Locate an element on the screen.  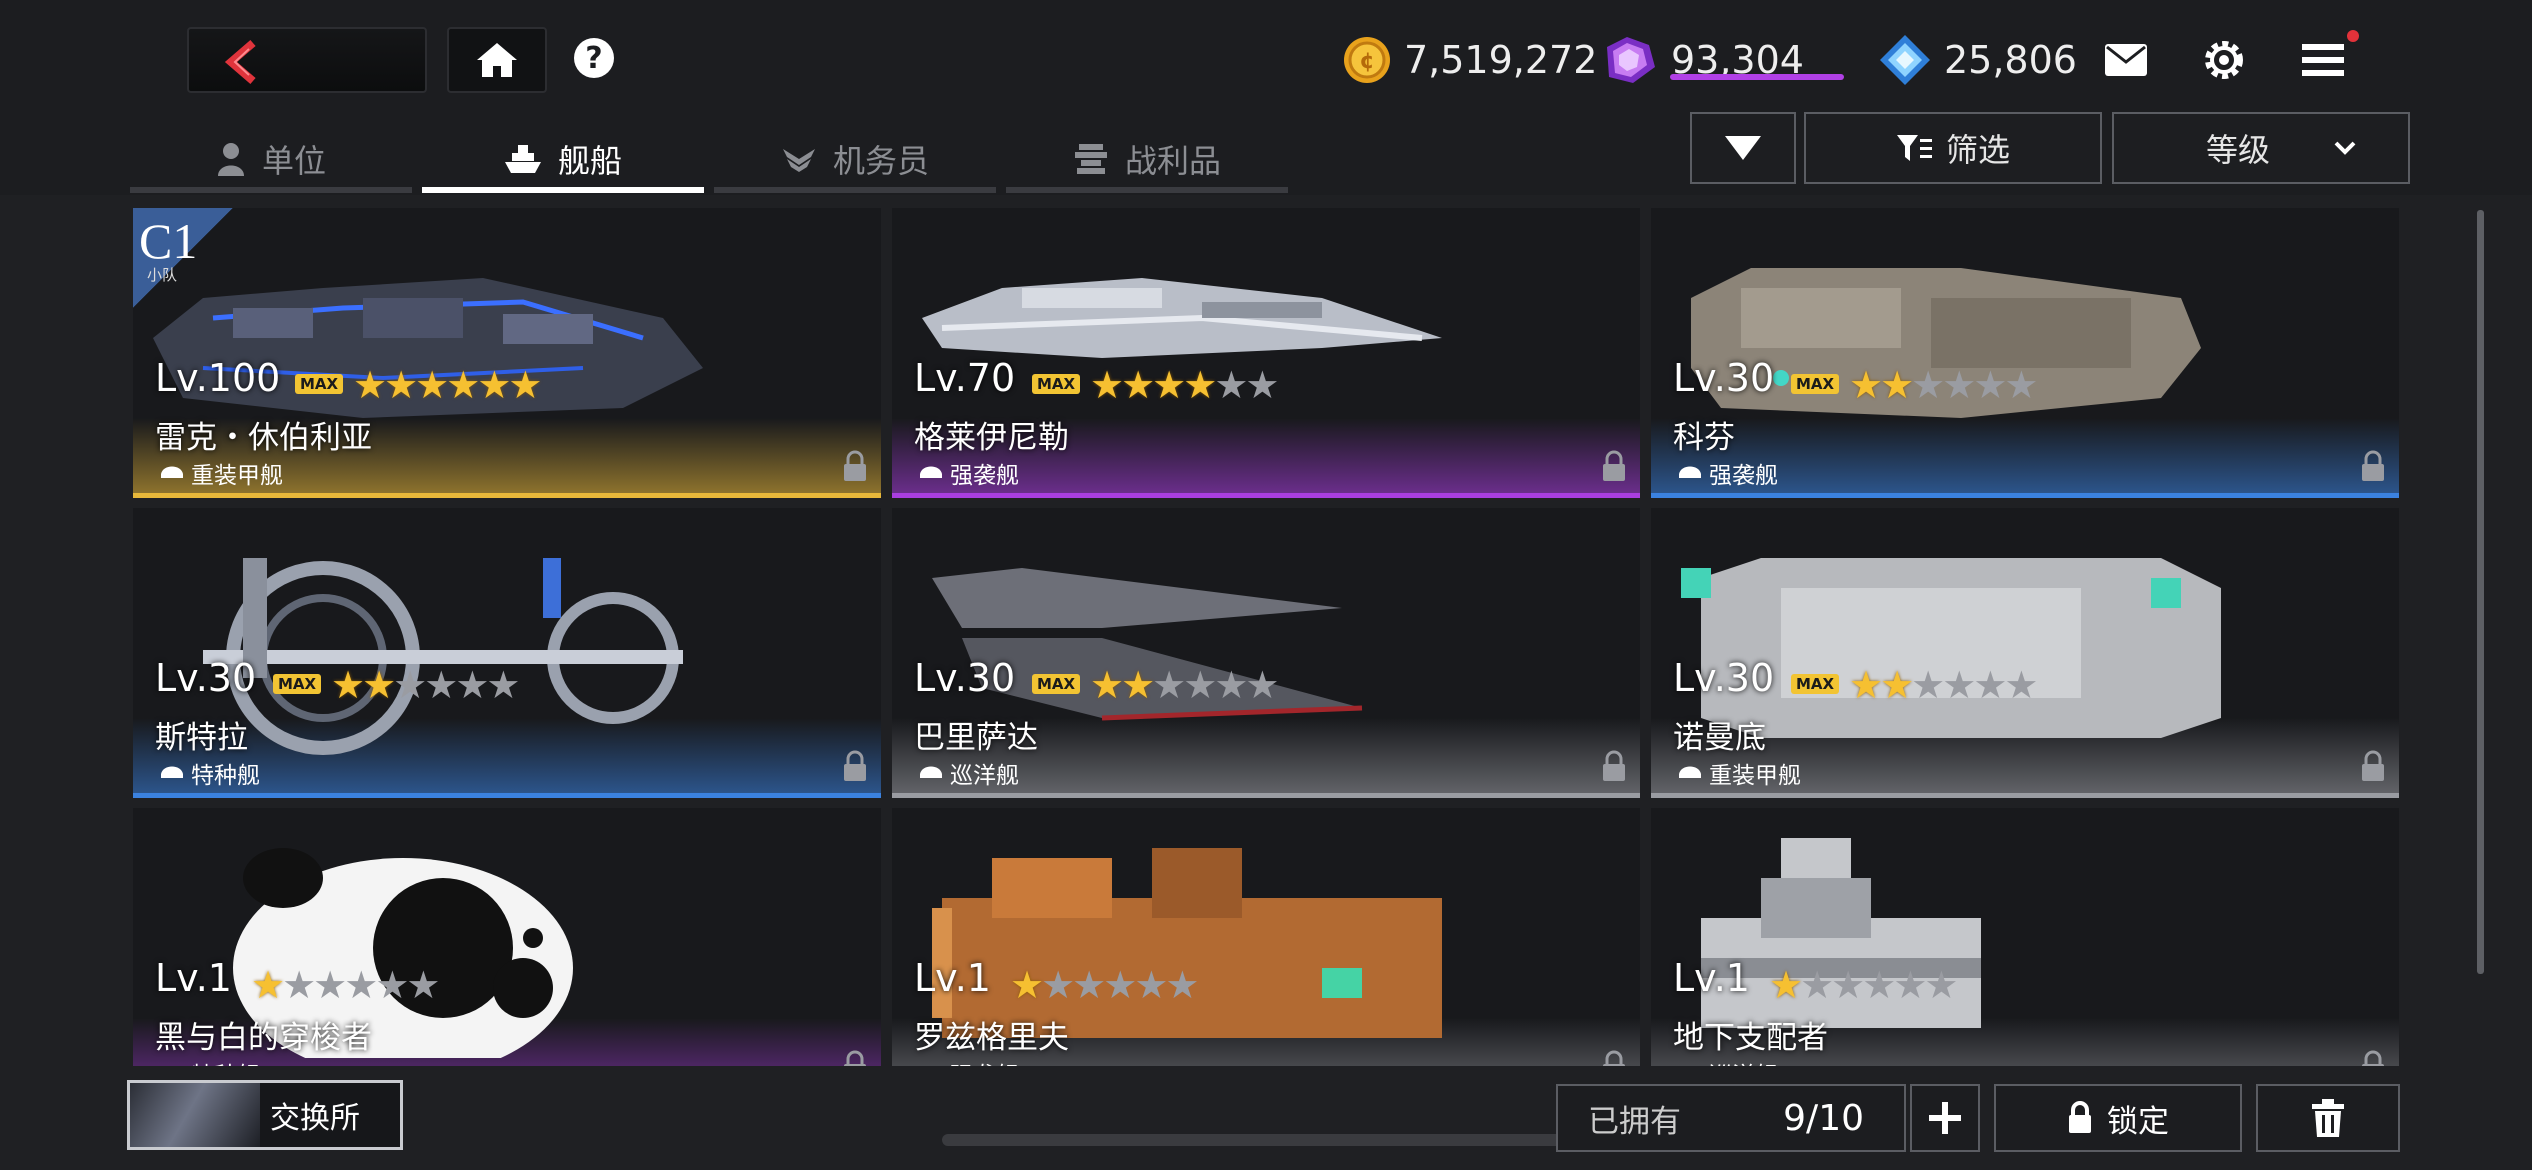
ship-name: 格莱伊尼勒 is located at coordinates (991, 438).